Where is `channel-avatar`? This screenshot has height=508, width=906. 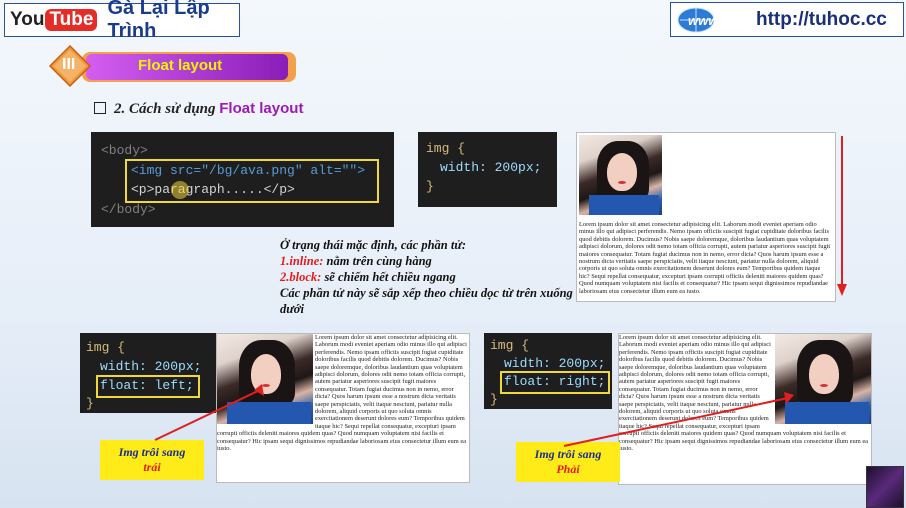 channel-avatar is located at coordinates (885, 487).